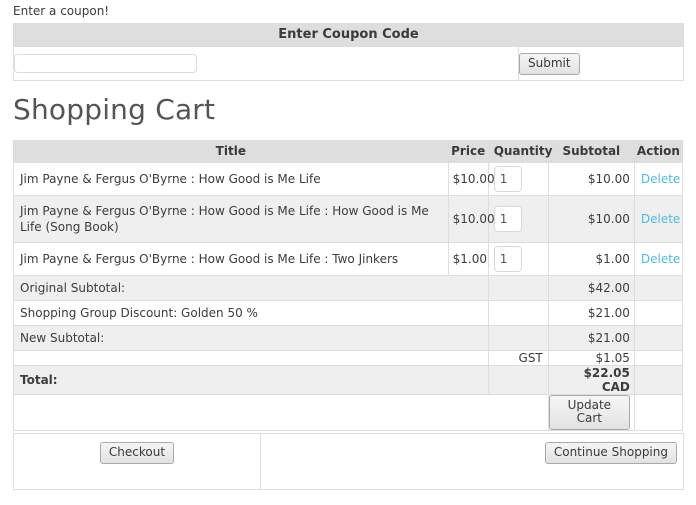 This screenshot has height=505, width=696. Describe the element at coordinates (61, 11) in the screenshot. I see `coupon-prompt: Enter a coupon!` at that location.